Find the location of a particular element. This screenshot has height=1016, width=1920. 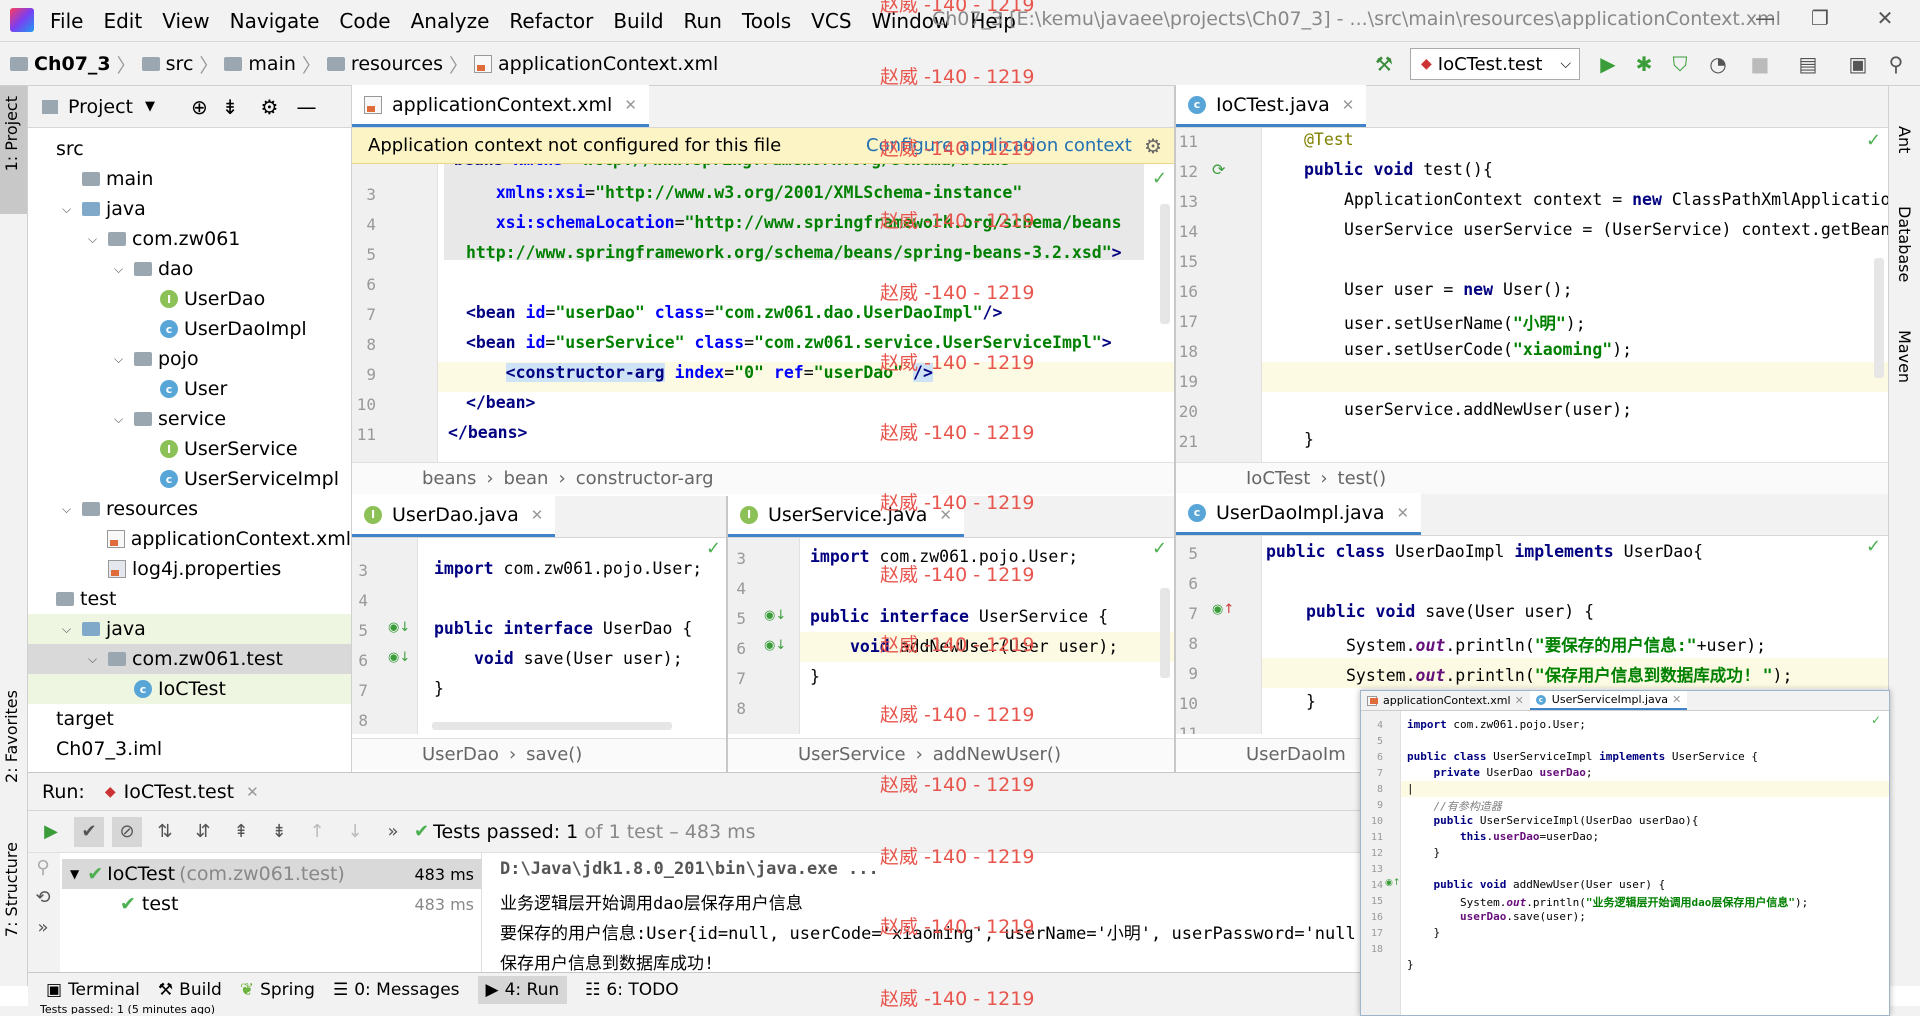

tree-item: test is located at coordinates (189, 599).